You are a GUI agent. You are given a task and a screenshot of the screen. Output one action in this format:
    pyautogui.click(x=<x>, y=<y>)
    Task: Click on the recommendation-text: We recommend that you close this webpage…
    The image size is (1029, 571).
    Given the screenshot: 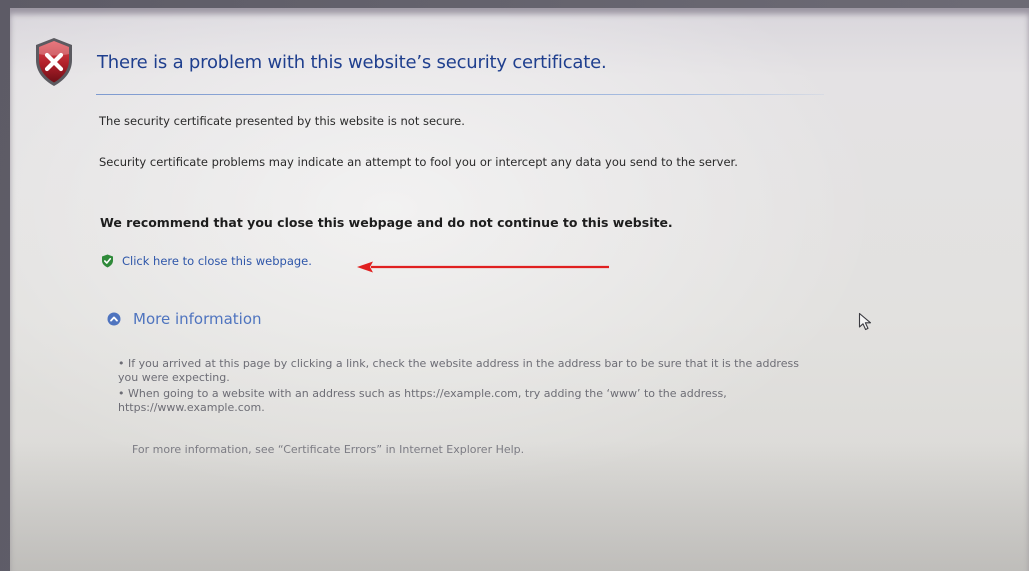 What is the action you would take?
    pyautogui.click(x=386, y=222)
    